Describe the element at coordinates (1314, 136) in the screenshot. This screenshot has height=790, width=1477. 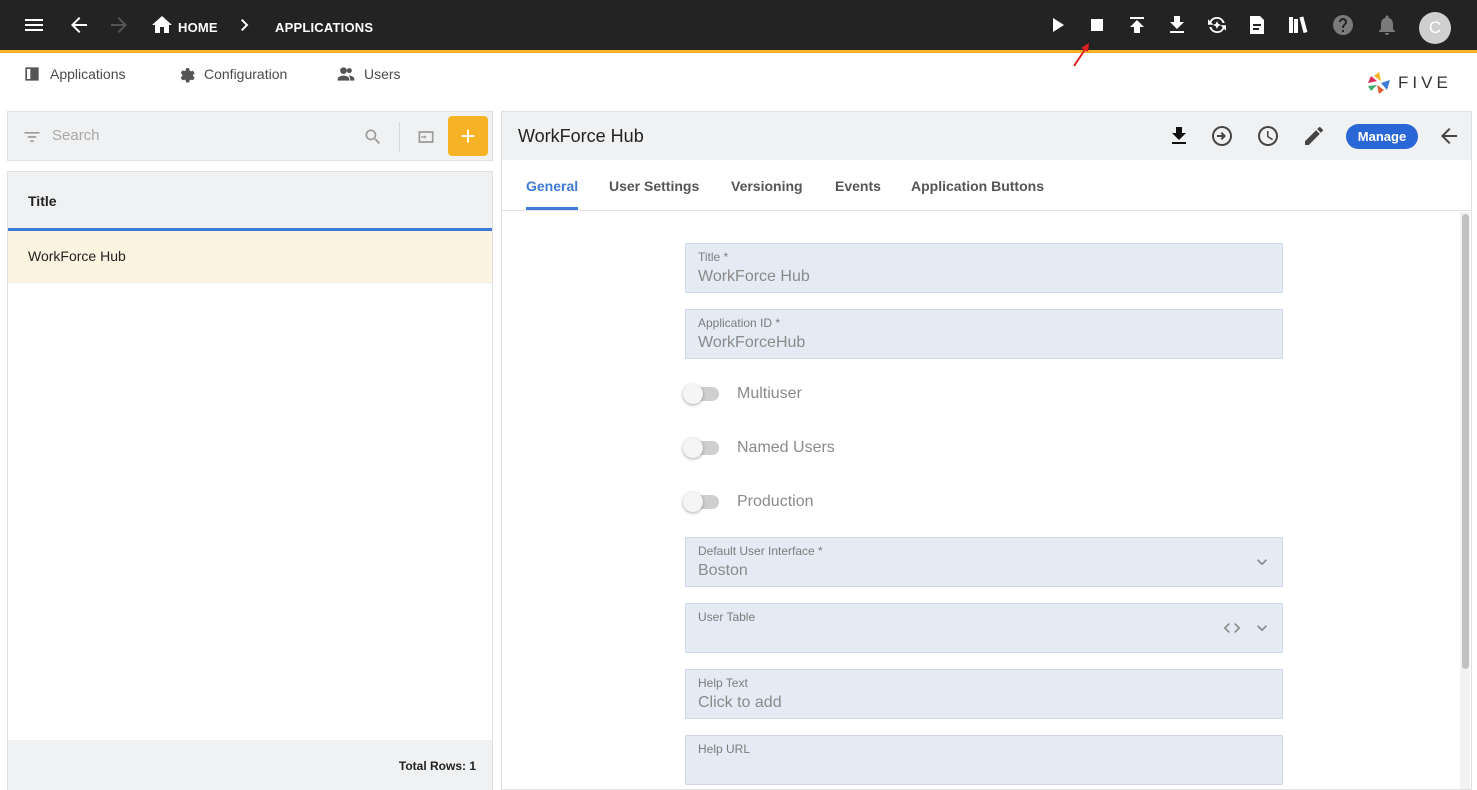
I see `edit-icon` at that location.